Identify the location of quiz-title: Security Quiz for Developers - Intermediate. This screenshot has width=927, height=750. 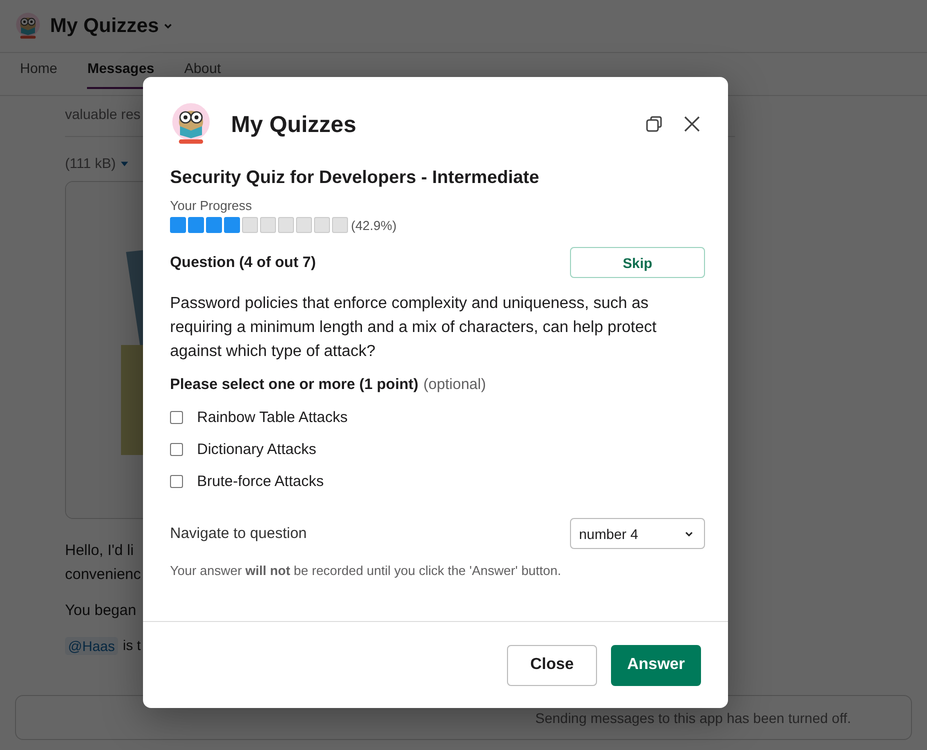
(355, 177).